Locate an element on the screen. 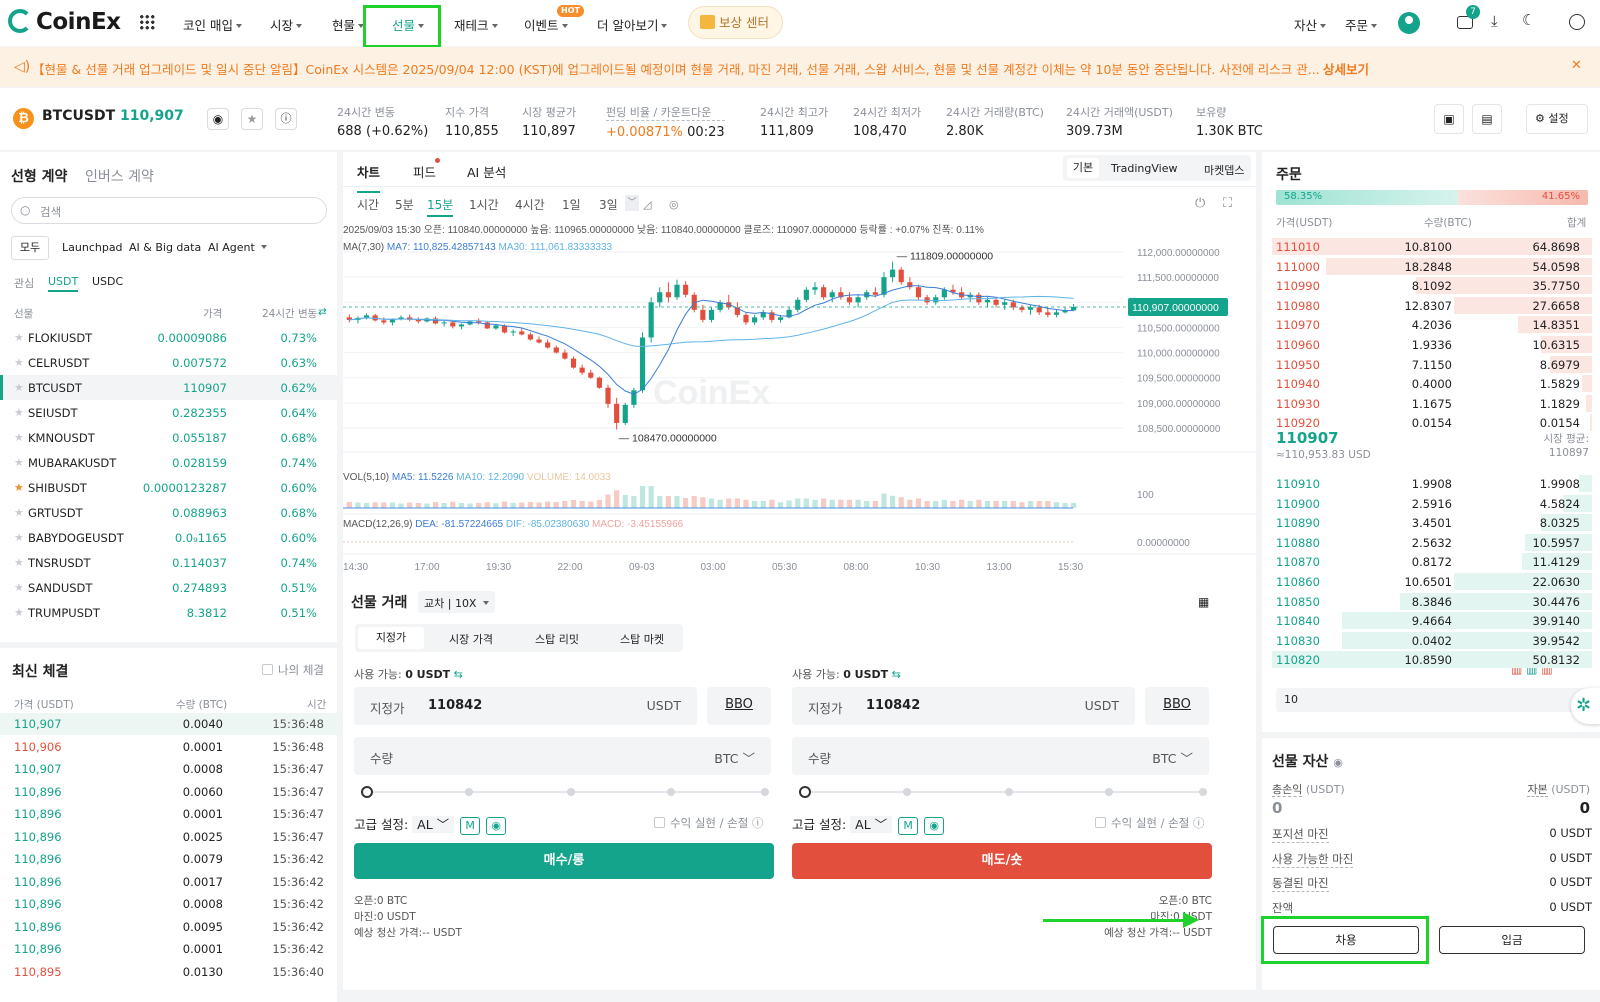 The height and width of the screenshot is (1002, 1600). download-icon: ⤓ is located at coordinates (1494, 21).